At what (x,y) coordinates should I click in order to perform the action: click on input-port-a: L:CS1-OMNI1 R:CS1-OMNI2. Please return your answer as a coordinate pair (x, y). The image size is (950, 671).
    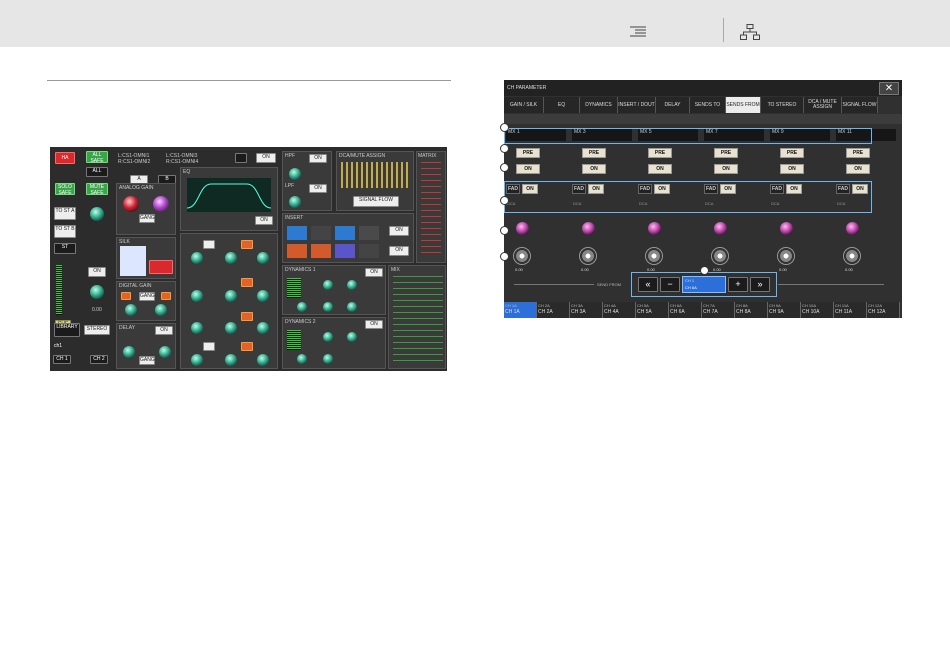
    Looking at the image, I should click on (134, 159).